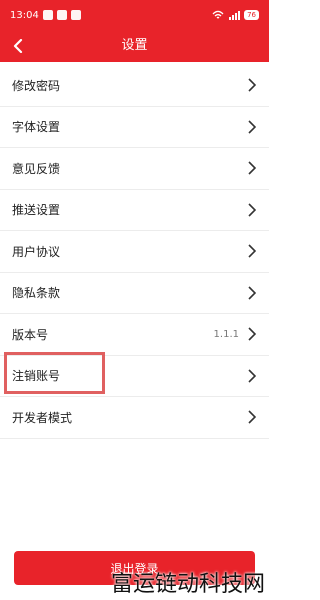  Describe the element at coordinates (134, 293) in the screenshot. I see `settings-item-privacy: 隐私条款` at that location.